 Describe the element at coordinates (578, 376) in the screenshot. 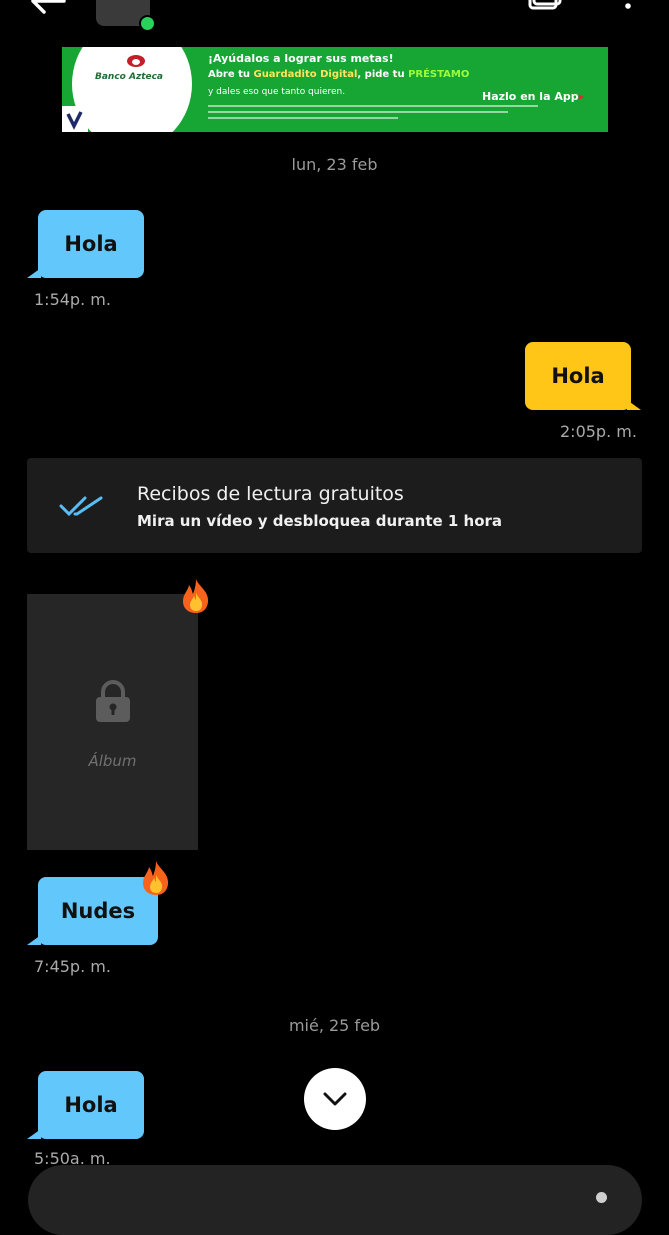

I see `message-bubble-outgoing: Hola` at that location.